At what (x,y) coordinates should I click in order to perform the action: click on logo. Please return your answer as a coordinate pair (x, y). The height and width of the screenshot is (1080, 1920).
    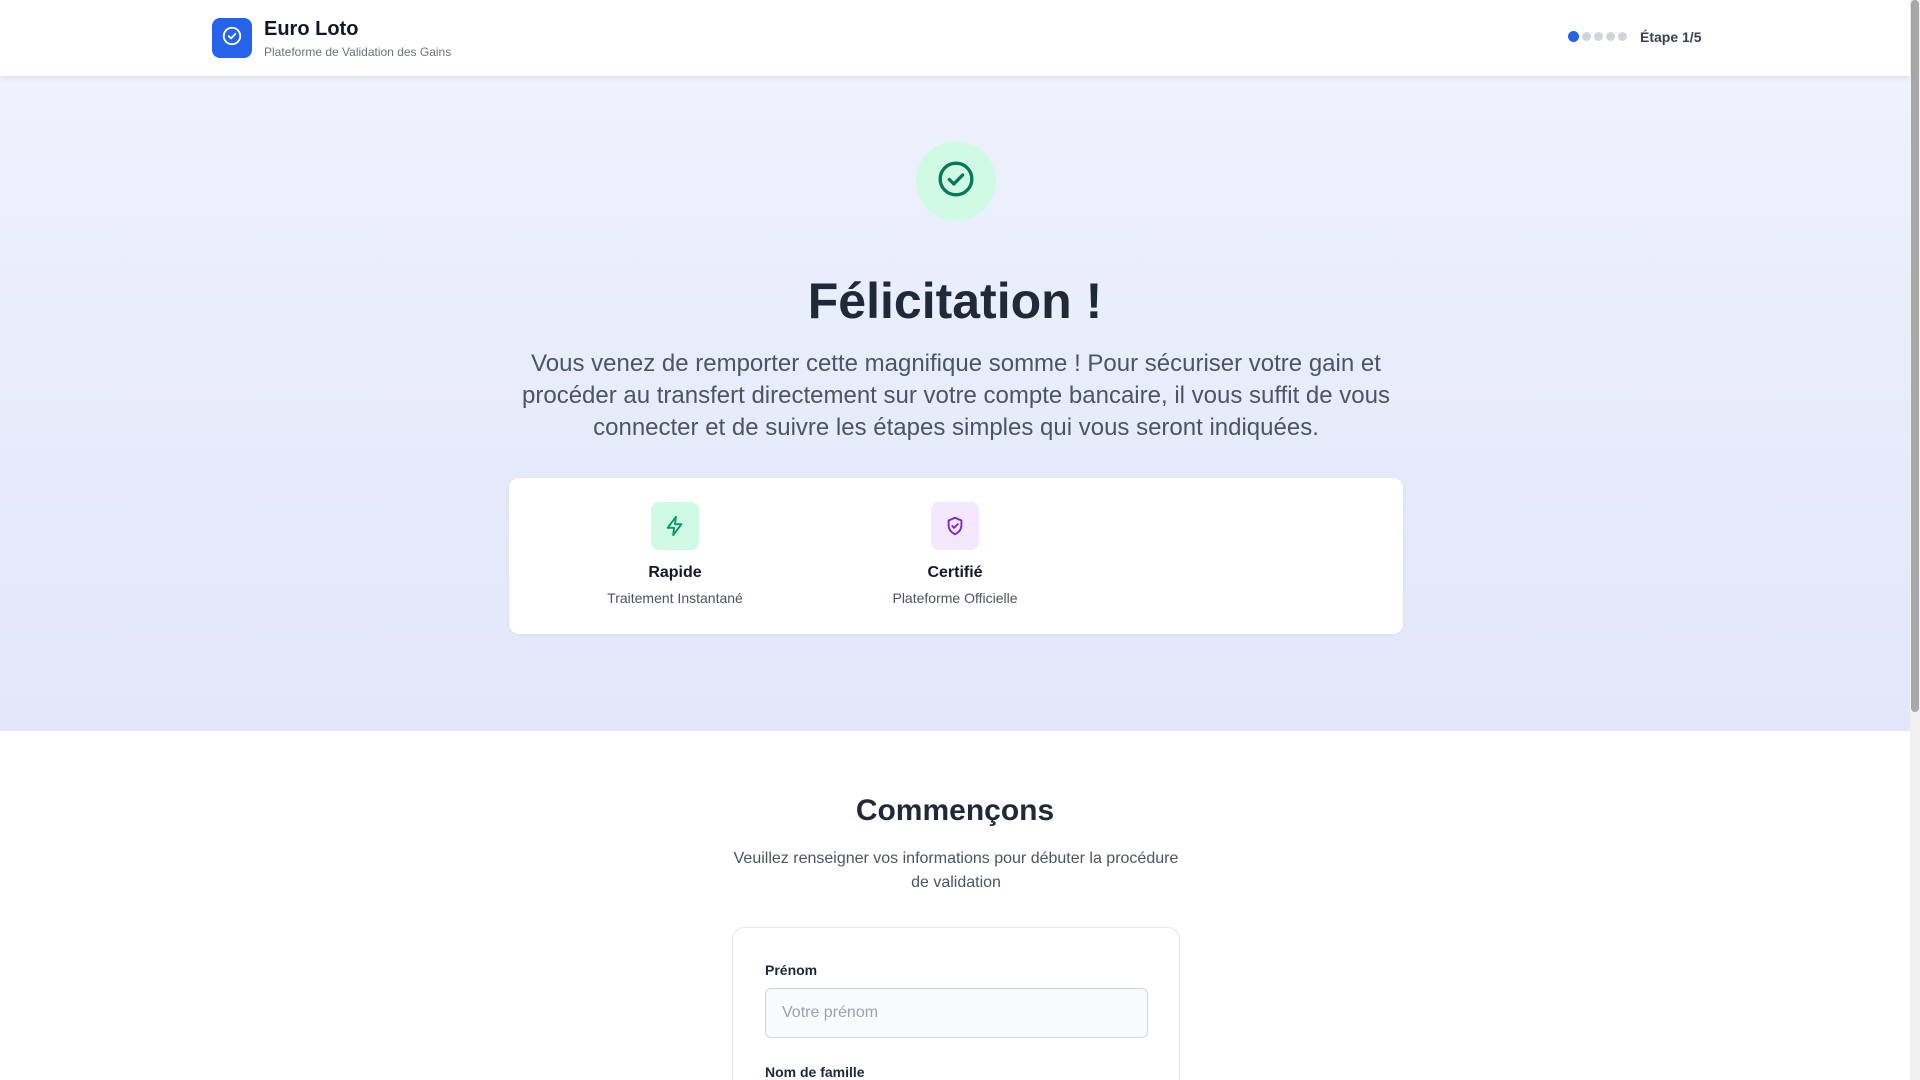
    Looking at the image, I should click on (232, 38).